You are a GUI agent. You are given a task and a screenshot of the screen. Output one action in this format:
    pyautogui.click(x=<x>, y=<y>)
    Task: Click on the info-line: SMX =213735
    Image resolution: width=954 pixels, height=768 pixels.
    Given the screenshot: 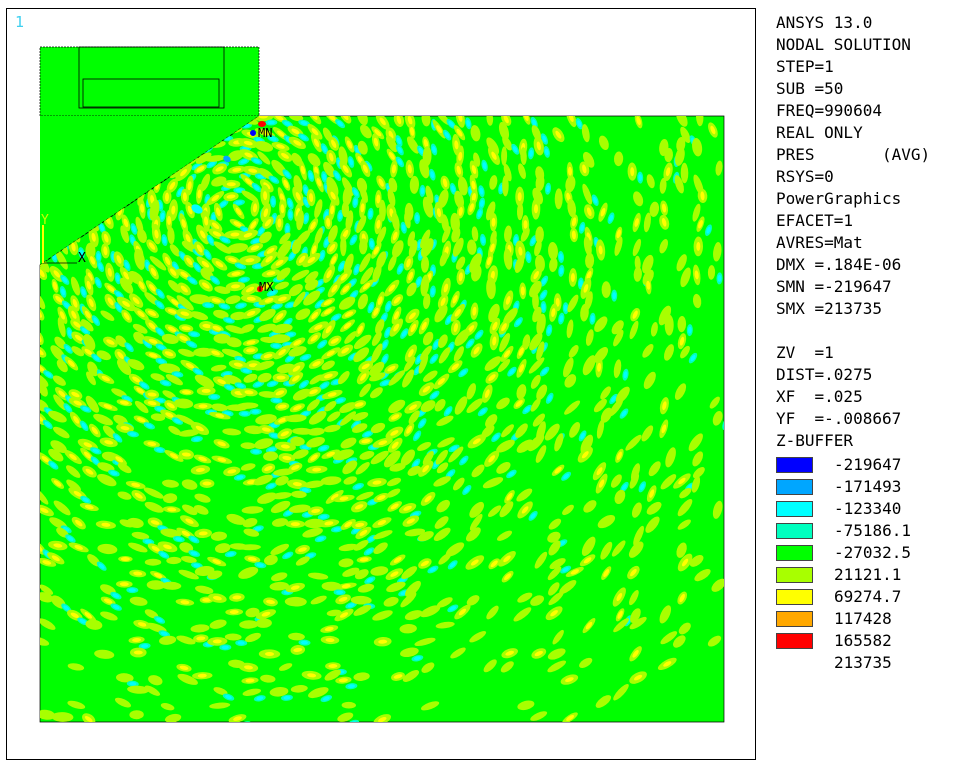 What is the action you would take?
    pyautogui.click(x=829, y=308)
    